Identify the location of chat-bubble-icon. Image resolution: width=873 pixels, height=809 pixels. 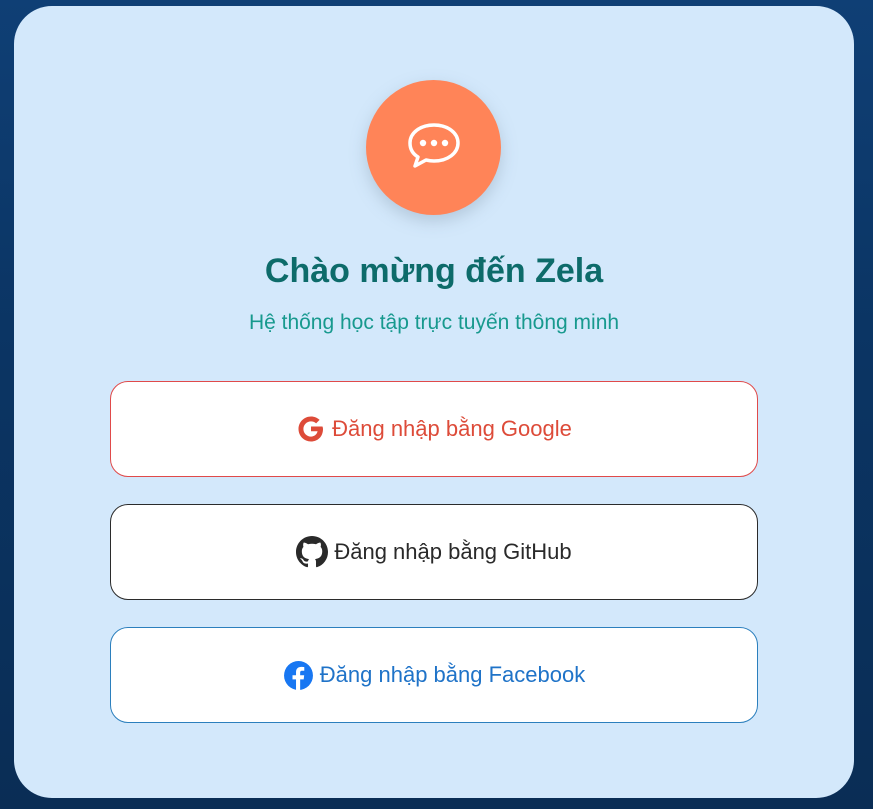
(434, 147).